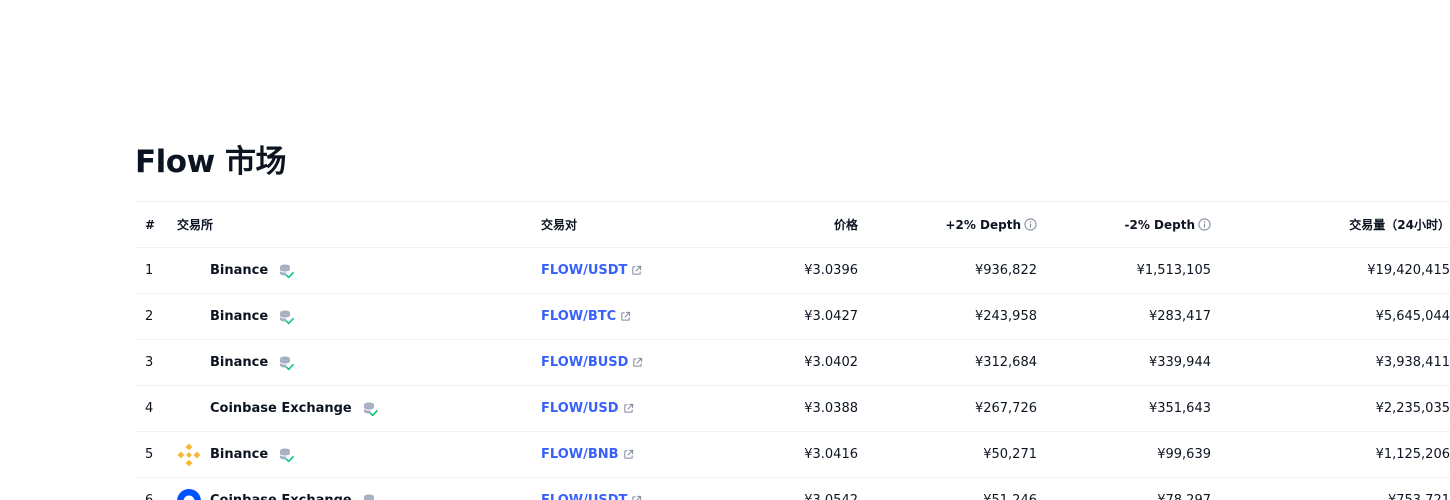 The image size is (1450, 500). What do you see at coordinates (580, 454) in the screenshot?
I see `pair-link: FLOW/BNB` at bounding box center [580, 454].